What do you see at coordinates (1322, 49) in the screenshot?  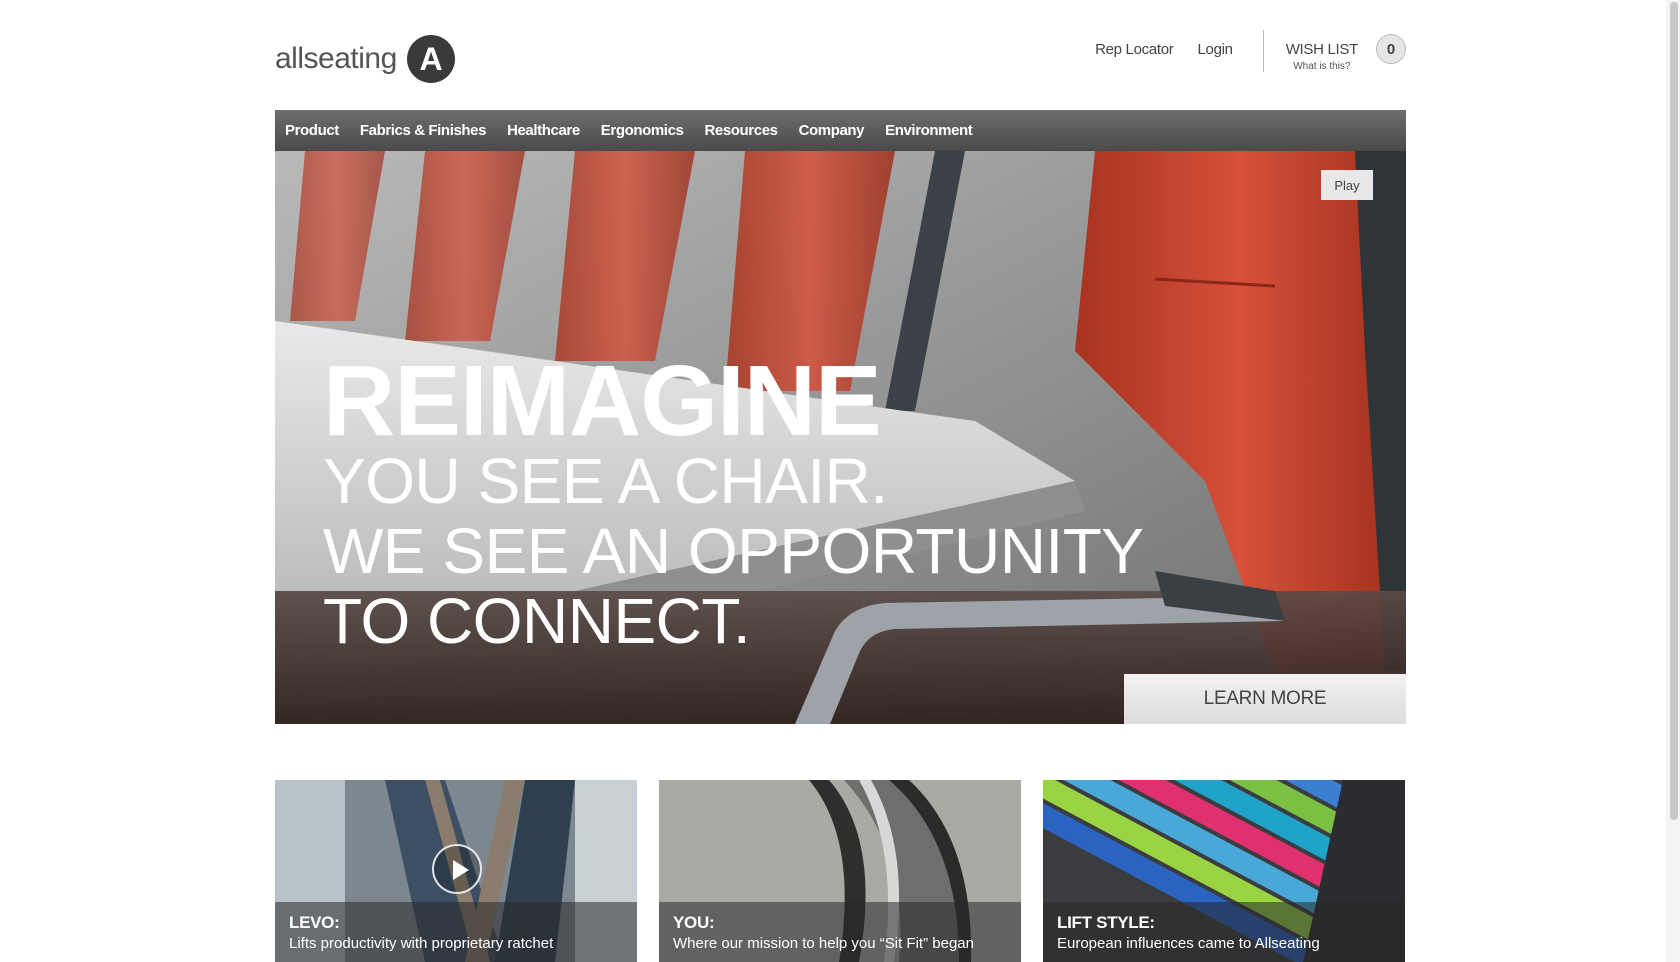 I see `wishlist-title: WISH LIST` at bounding box center [1322, 49].